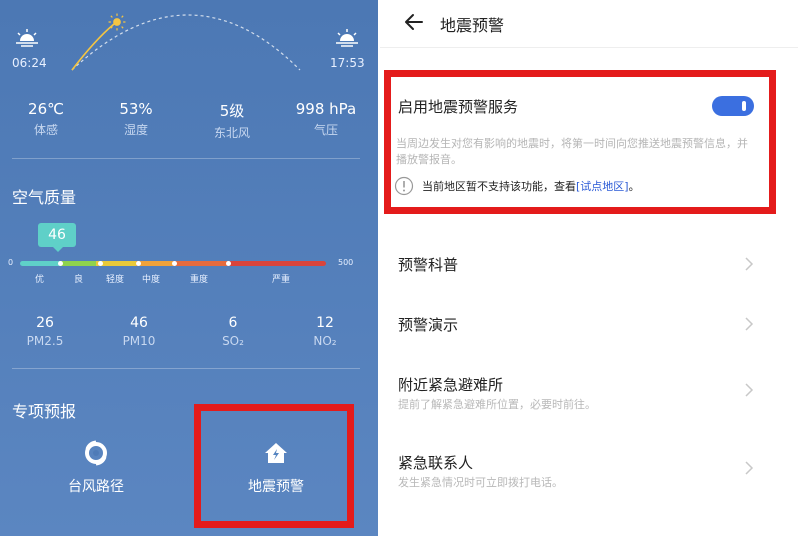 The image size is (798, 536). Describe the element at coordinates (232, 111) in the screenshot. I see `stat-value: 5级` at that location.